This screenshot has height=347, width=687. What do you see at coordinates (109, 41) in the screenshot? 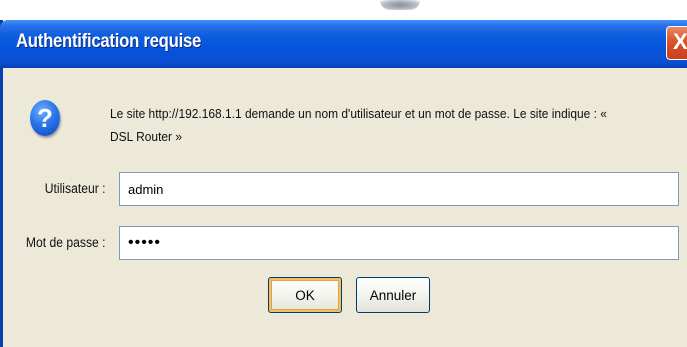
I see `dialog-title: Authentification requise` at bounding box center [109, 41].